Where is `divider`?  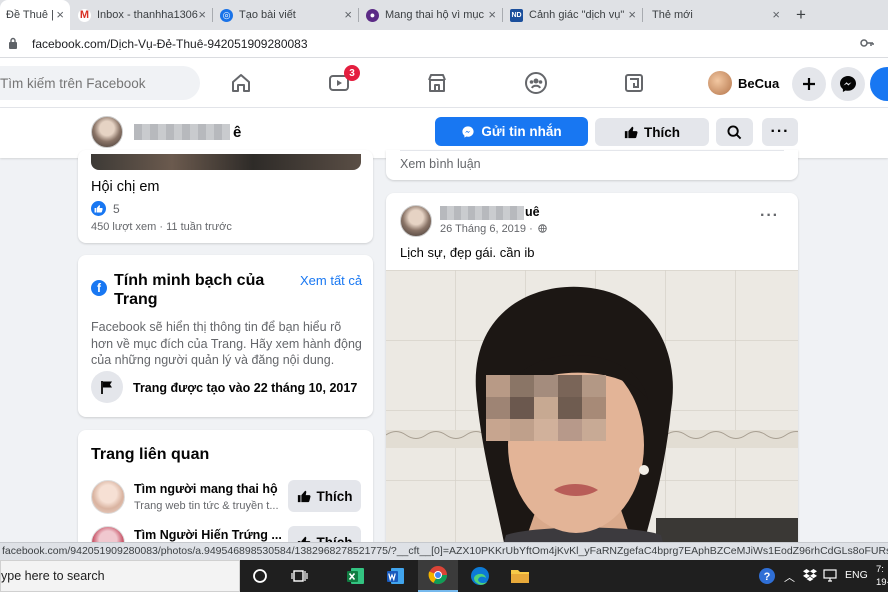 divider is located at coordinates (592, 150).